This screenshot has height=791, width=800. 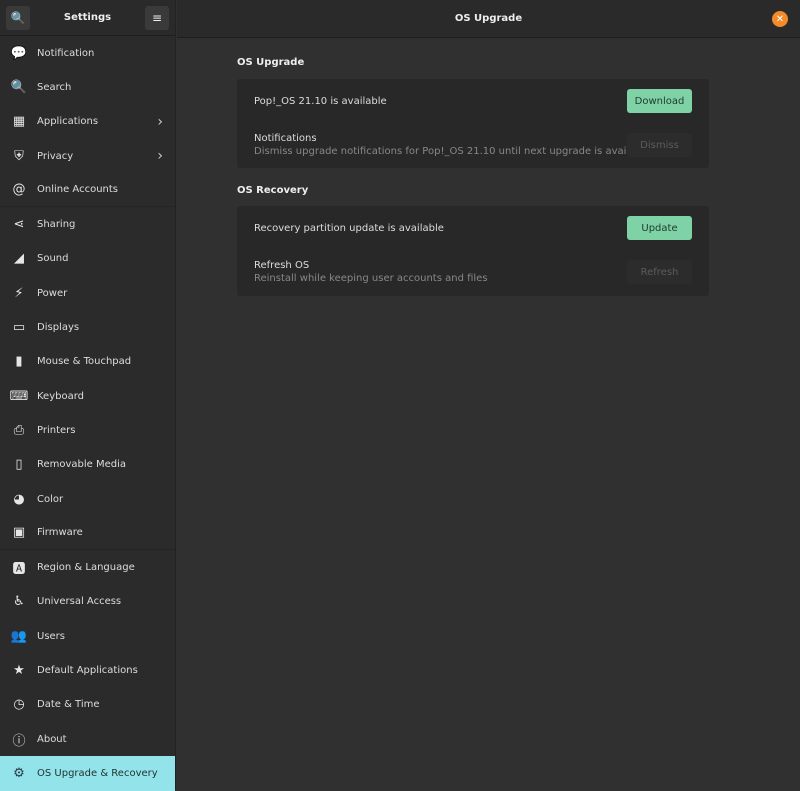 What do you see at coordinates (87, 224) in the screenshot?
I see `sidebar-item-sharing: ⋖ Sharing` at bounding box center [87, 224].